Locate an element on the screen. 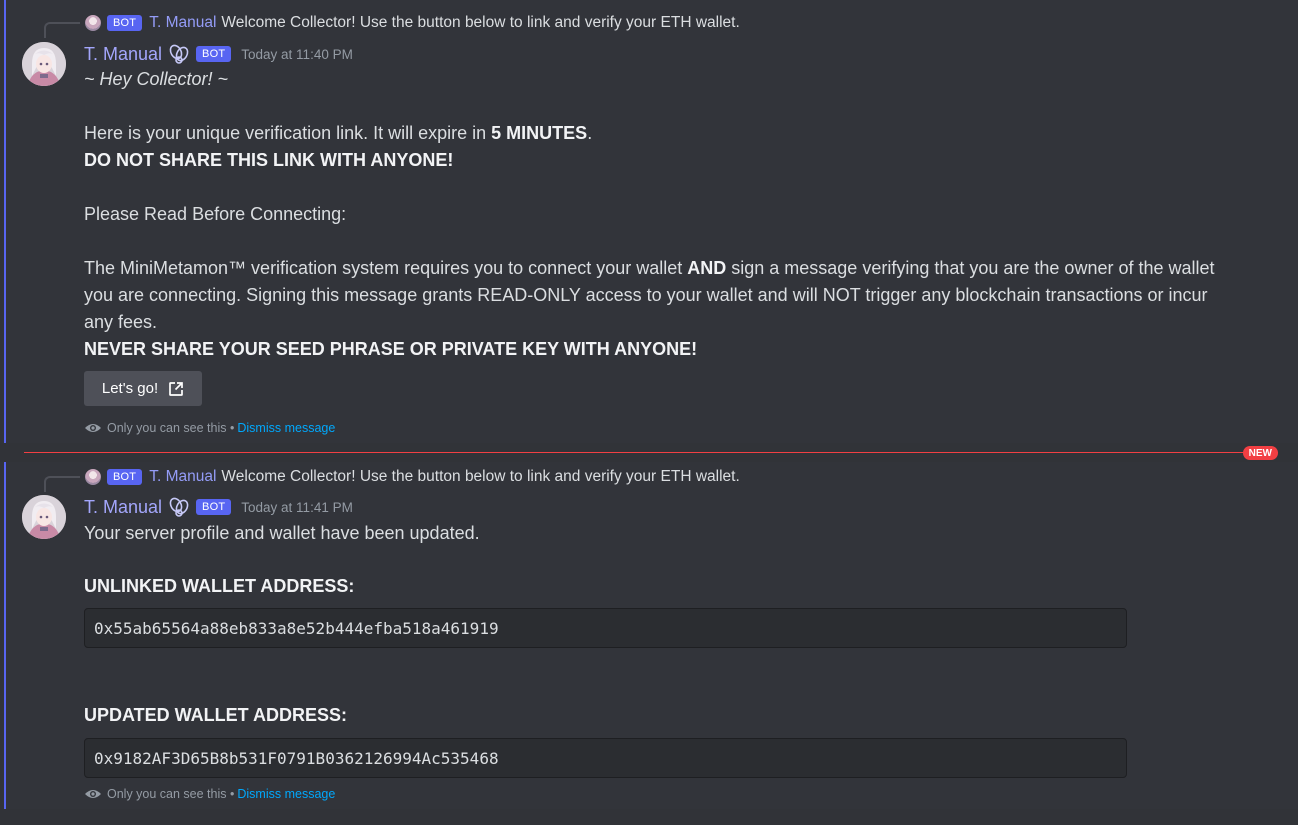 This screenshot has height=825, width=1298. message-header: T. Manual BOT Today at 11:41 PM is located at coordinates (218, 507).